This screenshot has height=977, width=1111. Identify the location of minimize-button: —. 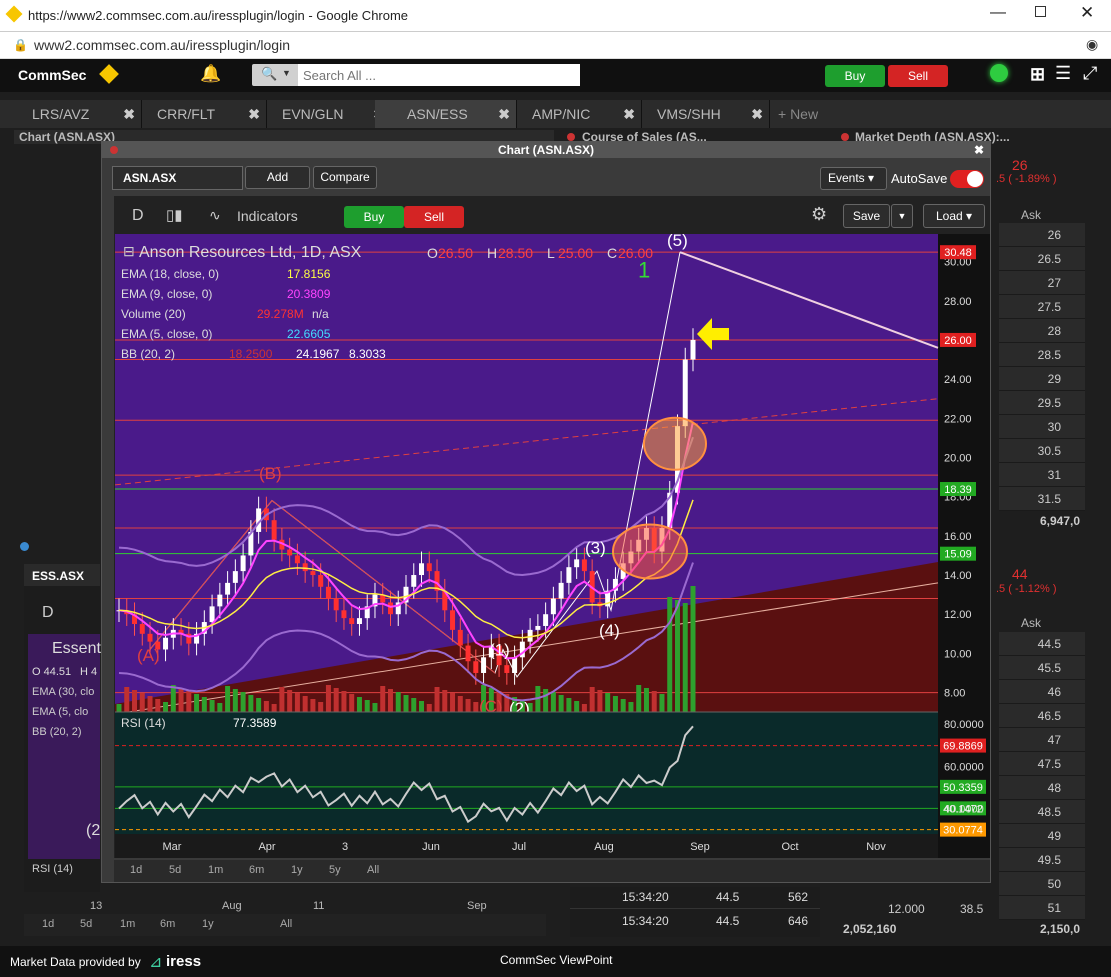
(998, 13).